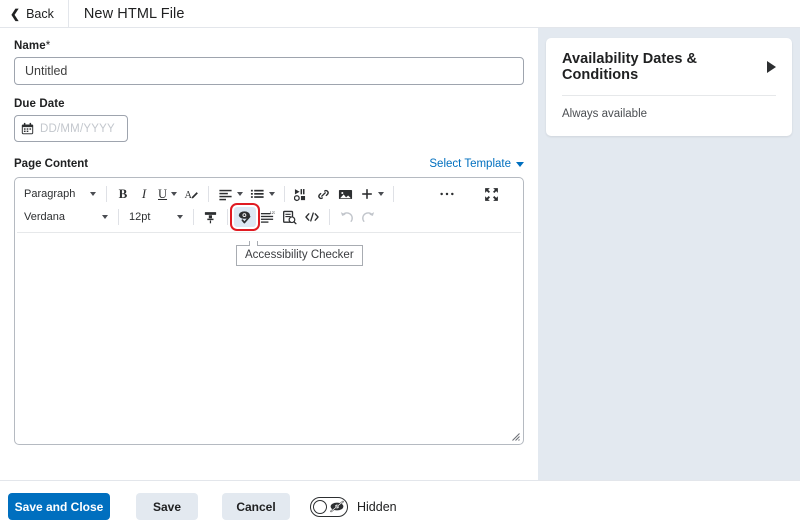  I want to click on fullscreen-button, so click(491, 194).